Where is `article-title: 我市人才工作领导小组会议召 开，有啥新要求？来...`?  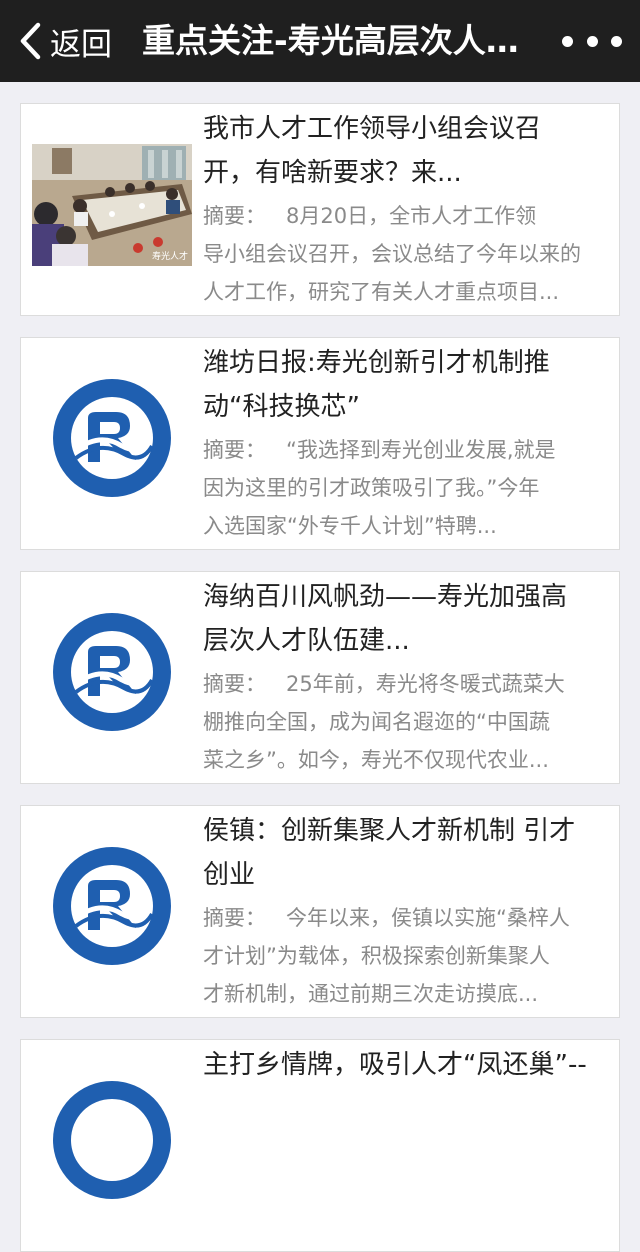
article-title: 我市人才工作领导小组会议召 开，有啥新要求？来... is located at coordinates (372, 151).